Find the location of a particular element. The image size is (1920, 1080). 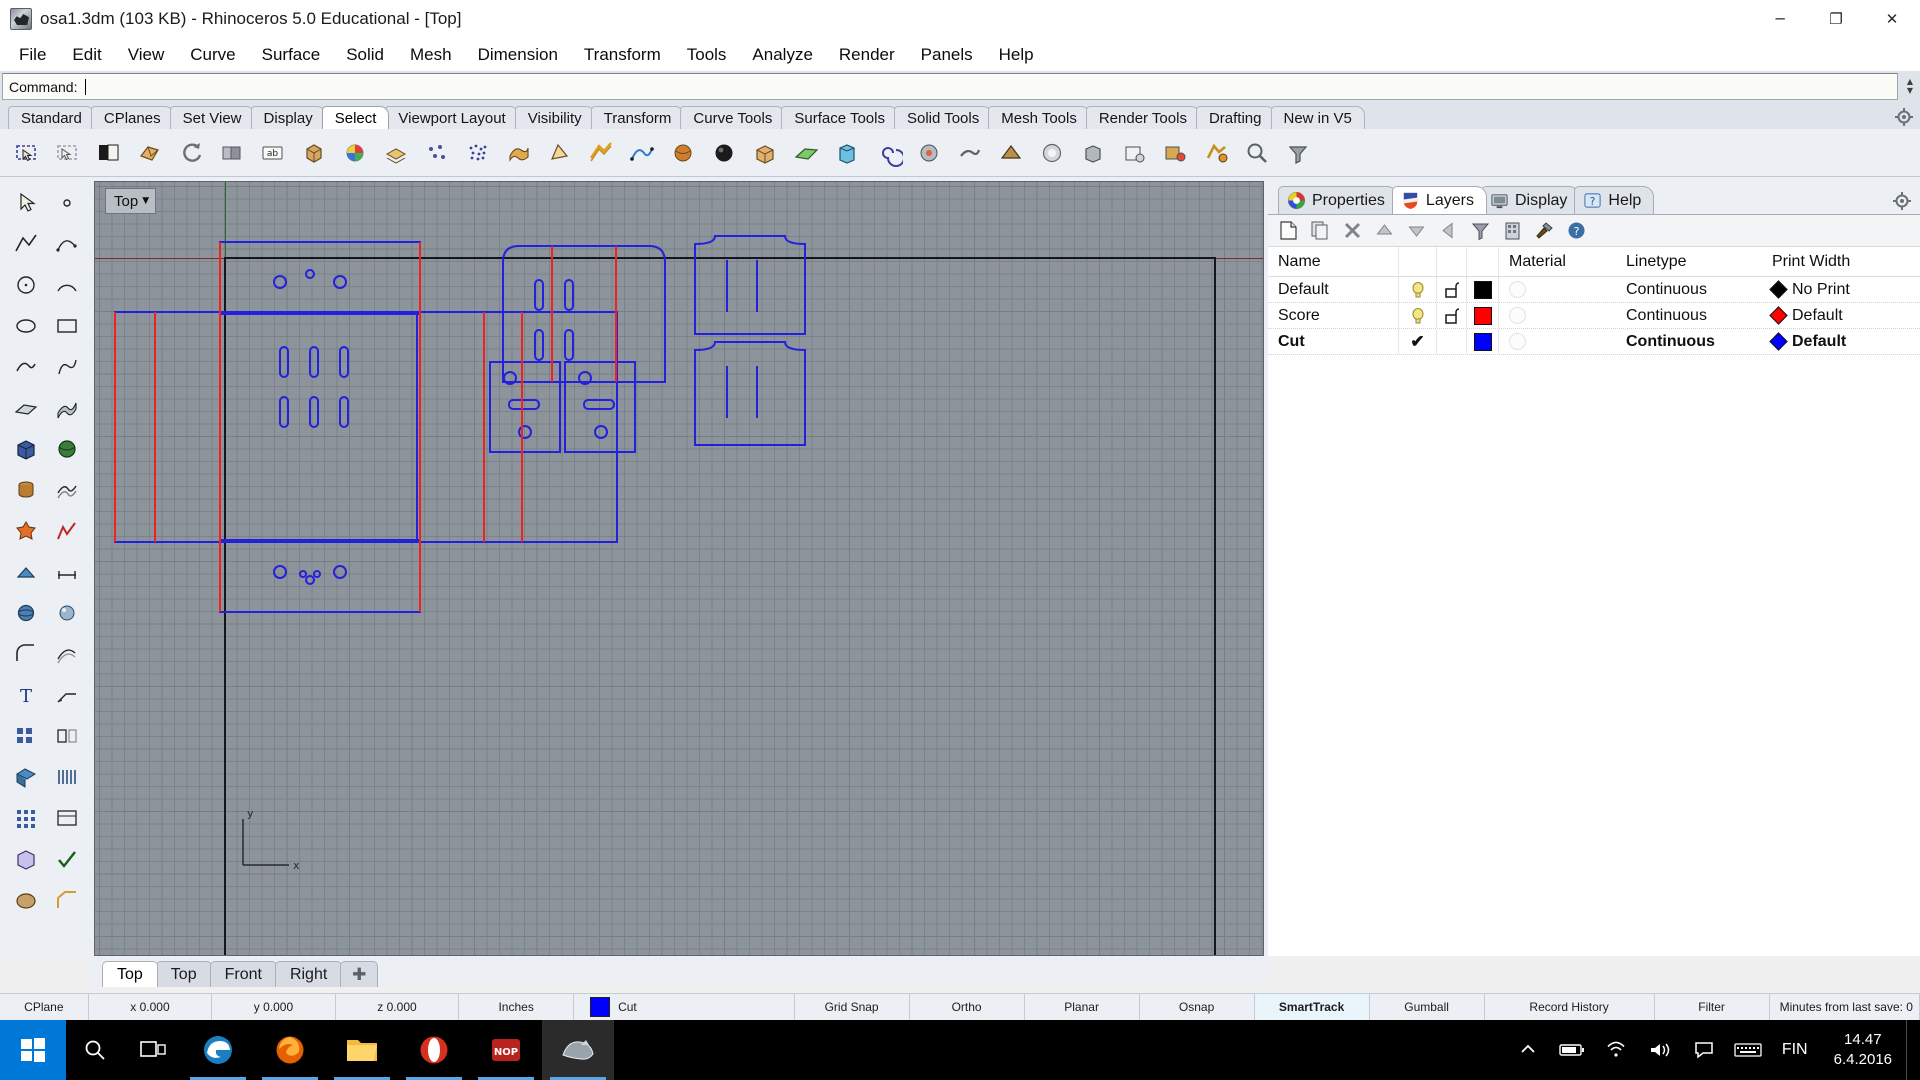

analyze-icon is located at coordinates (66, 530).